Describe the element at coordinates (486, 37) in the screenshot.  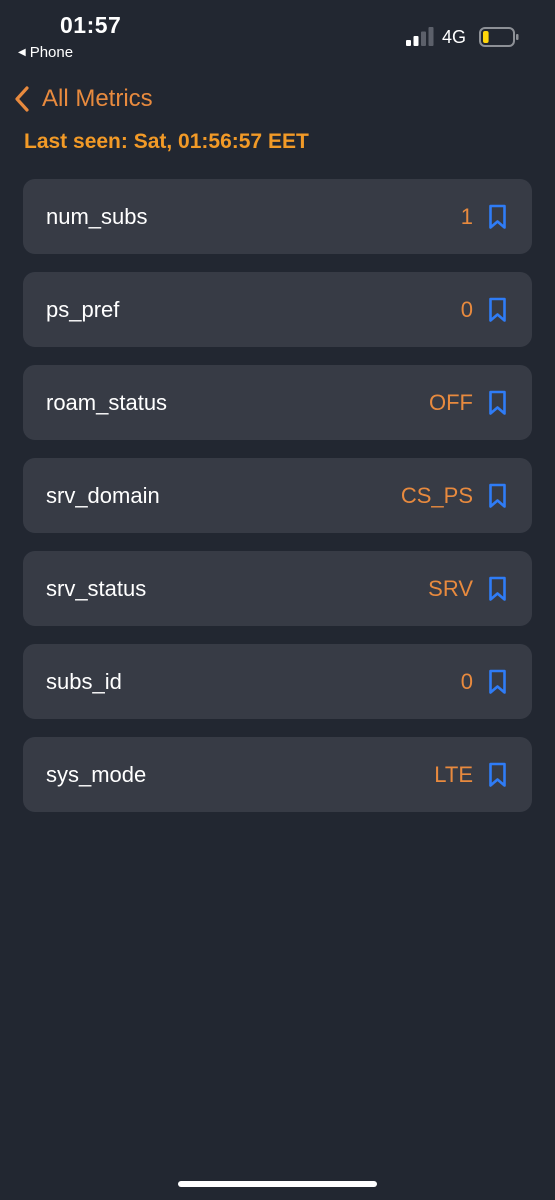
I see `battery-level` at that location.